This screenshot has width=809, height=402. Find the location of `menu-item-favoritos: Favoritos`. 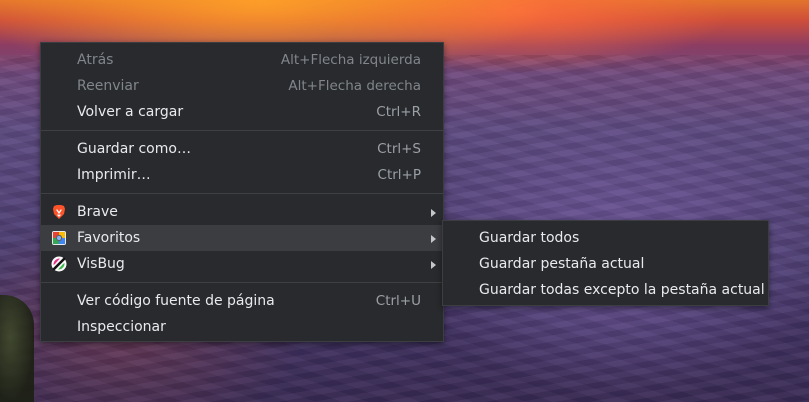

menu-item-favoritos: Favoritos is located at coordinates (242, 238).